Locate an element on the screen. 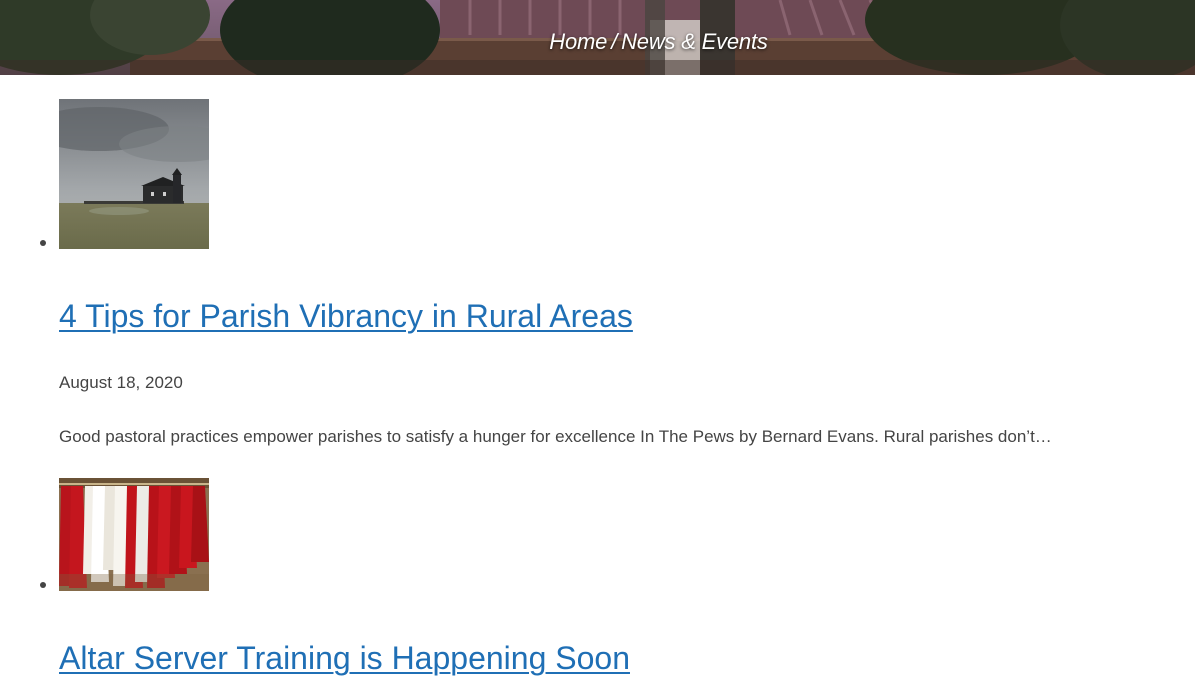  breadcrumb: Home / News & Events is located at coordinates (597, 42).